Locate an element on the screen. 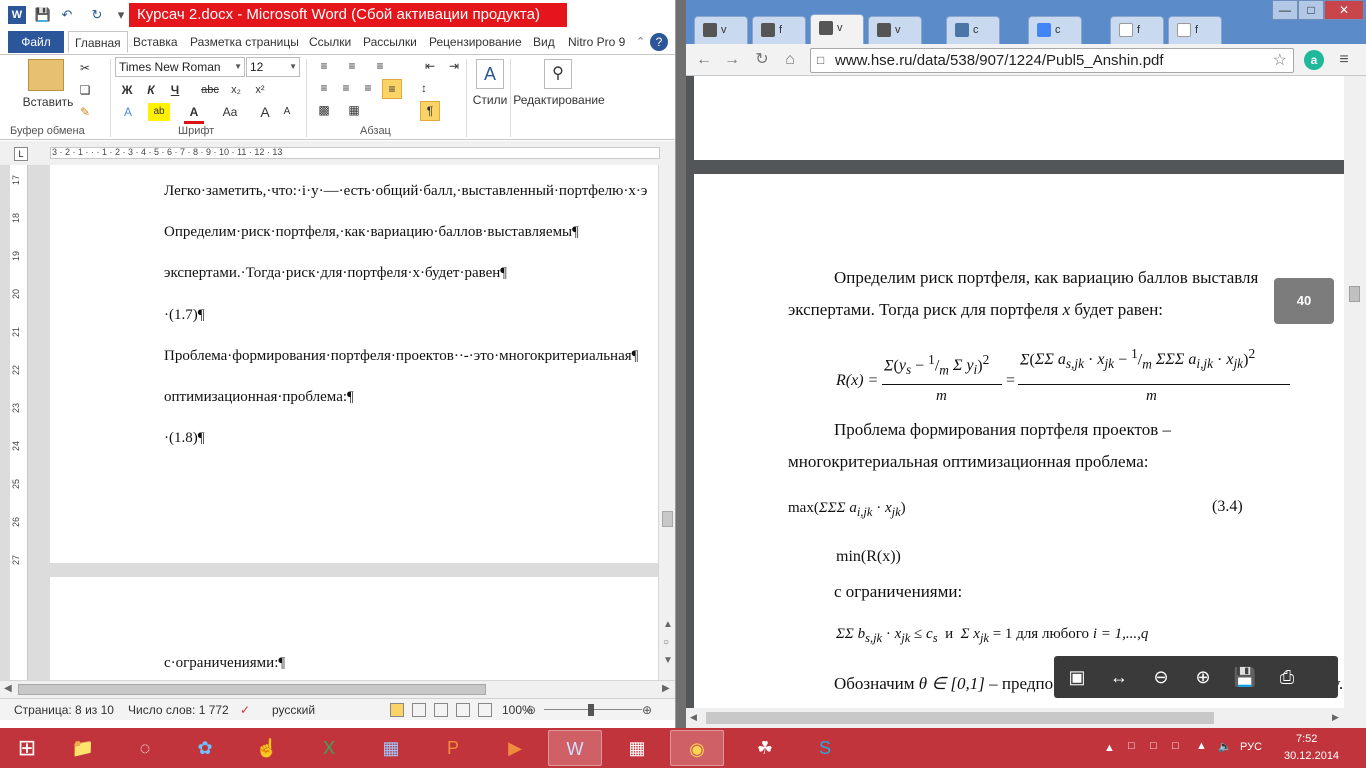 The height and width of the screenshot is (768, 1366). binoculars-icon: ⚲ is located at coordinates (558, 74).